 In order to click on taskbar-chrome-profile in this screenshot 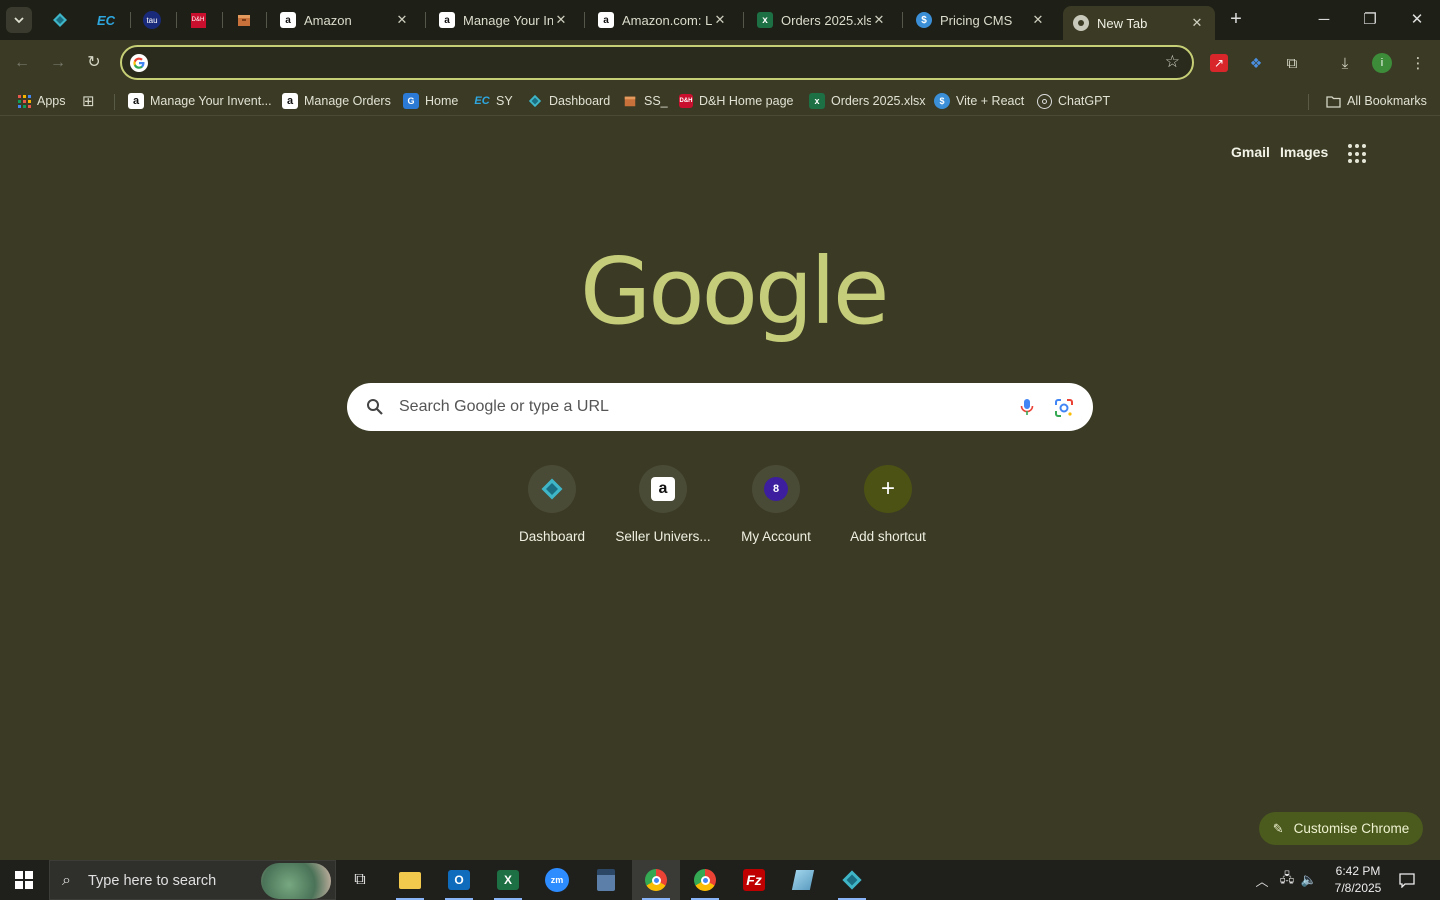, I will do `click(705, 880)`.